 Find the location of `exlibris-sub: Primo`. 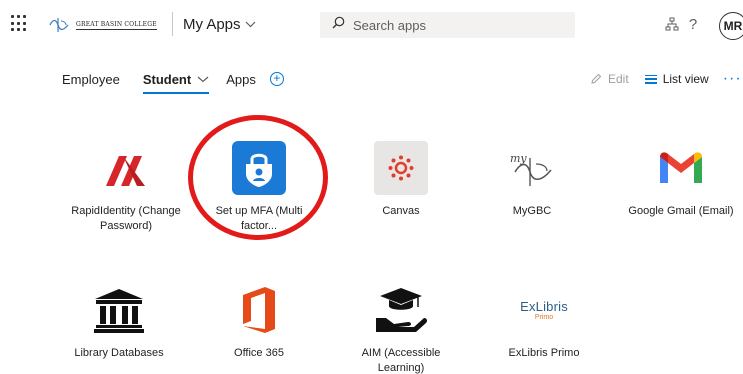

exlibris-sub: Primo is located at coordinates (544, 317).